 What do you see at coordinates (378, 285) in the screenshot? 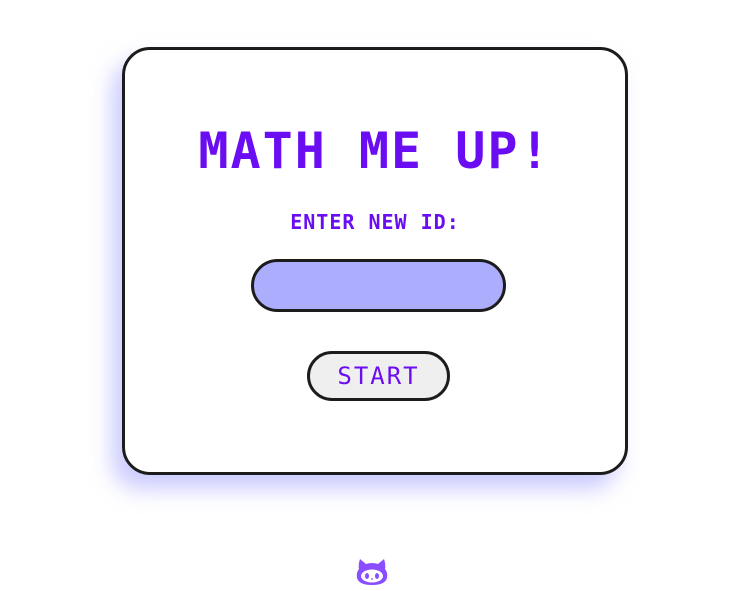
I see `id-input` at bounding box center [378, 285].